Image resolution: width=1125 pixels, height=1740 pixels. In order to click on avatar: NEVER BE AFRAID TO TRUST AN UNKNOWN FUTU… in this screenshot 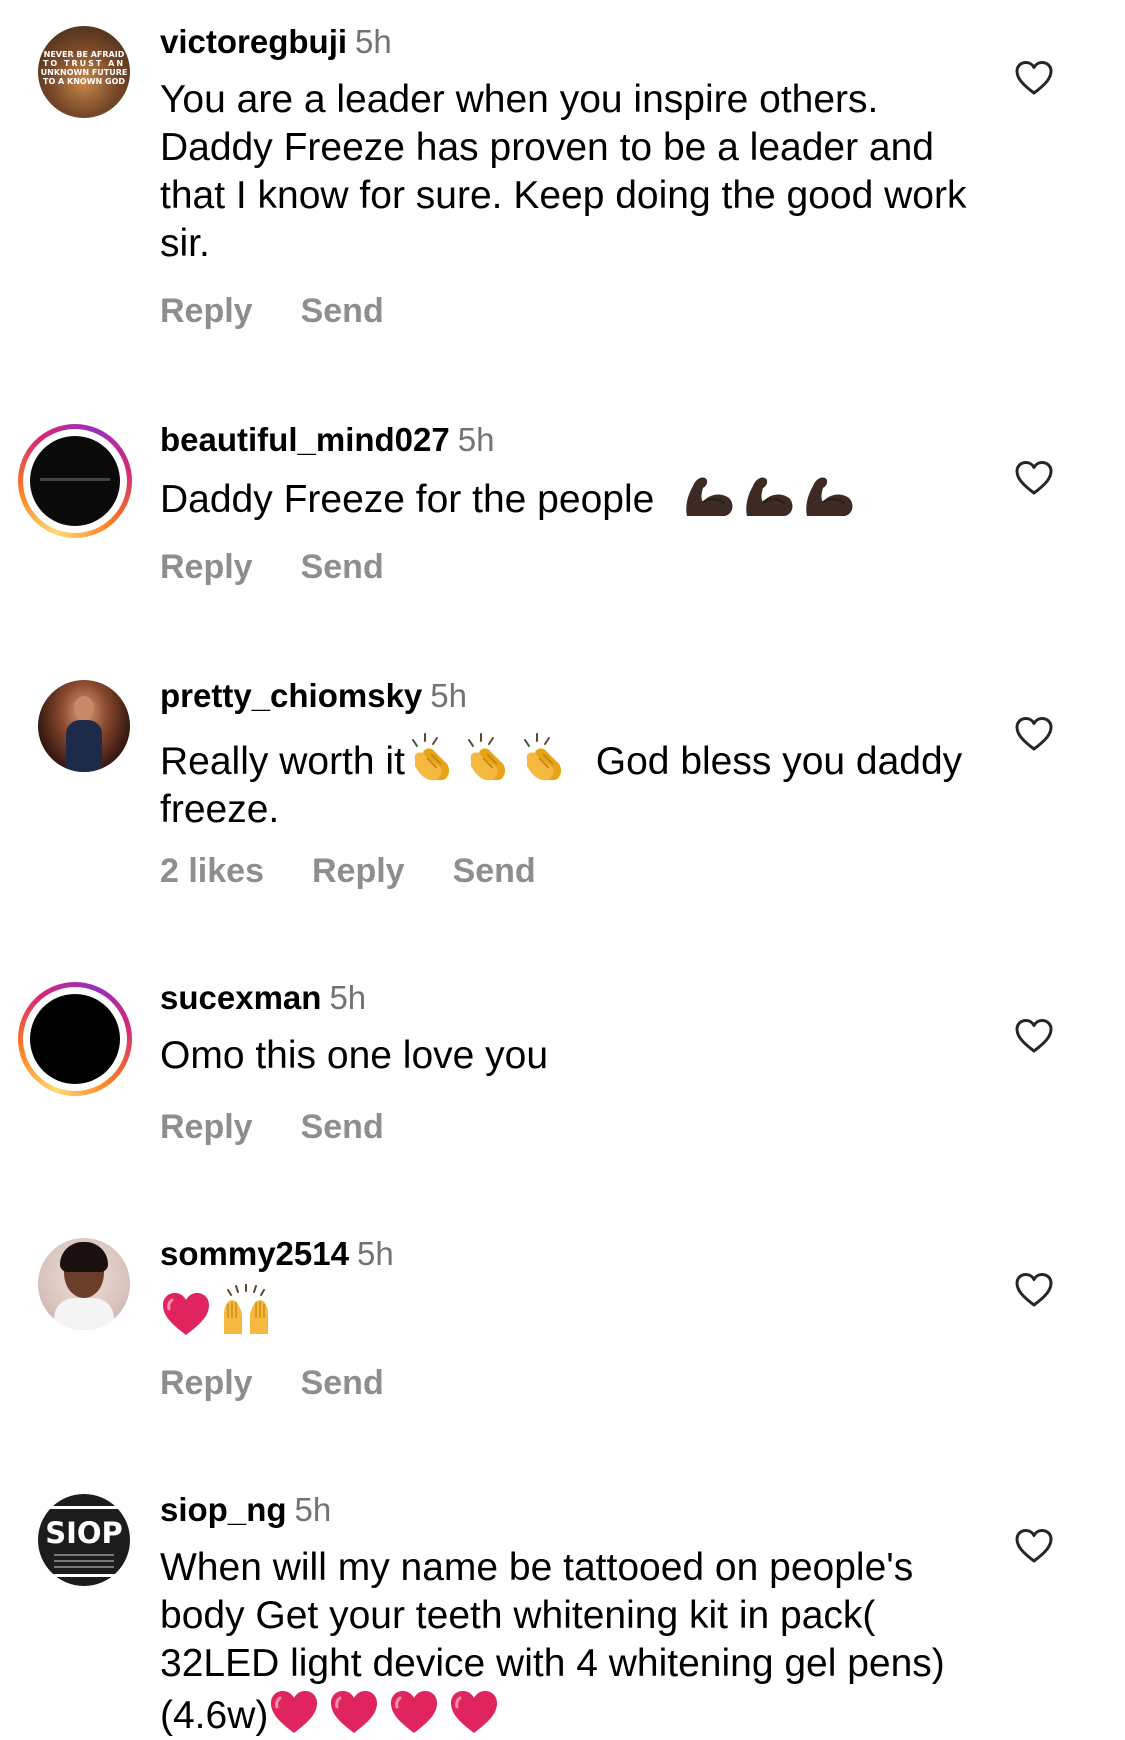, I will do `click(84, 72)`.